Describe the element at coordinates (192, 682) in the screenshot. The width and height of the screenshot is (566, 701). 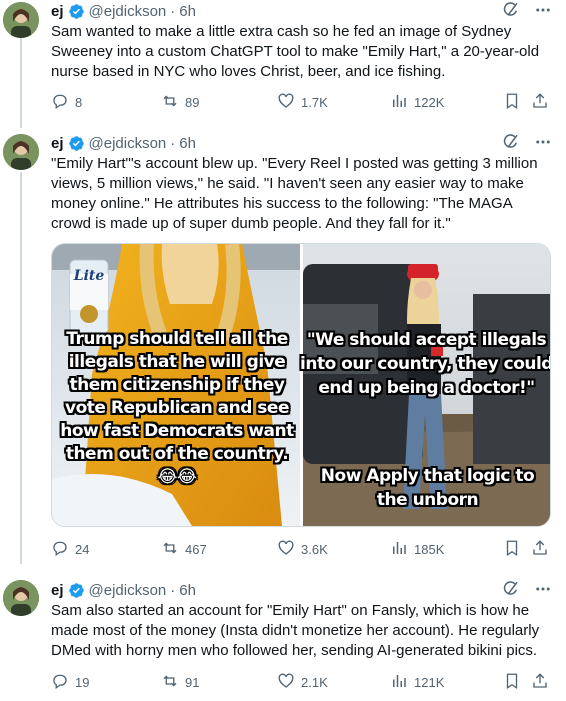
I see `repost-count: 91` at that location.